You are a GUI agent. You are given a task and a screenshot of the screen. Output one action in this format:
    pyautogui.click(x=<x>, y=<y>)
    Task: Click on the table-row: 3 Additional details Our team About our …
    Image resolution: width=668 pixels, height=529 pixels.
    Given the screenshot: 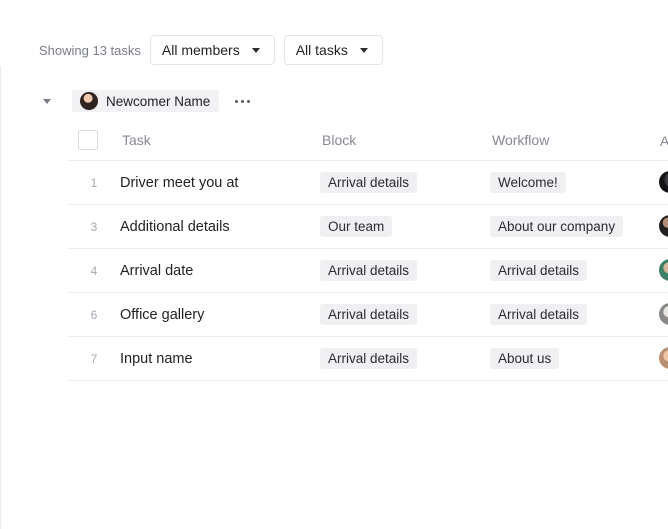 What is the action you would take?
    pyautogui.click(x=368, y=227)
    